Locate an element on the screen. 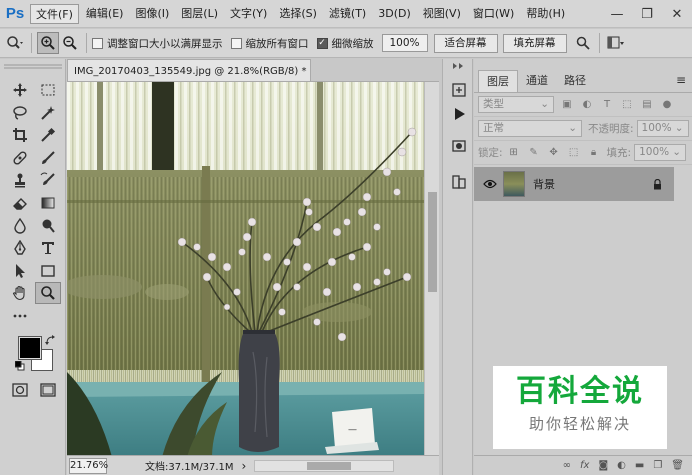 Image resolution: width=692 pixels, height=475 pixels. swap-colors-icon is located at coordinates (50, 340).